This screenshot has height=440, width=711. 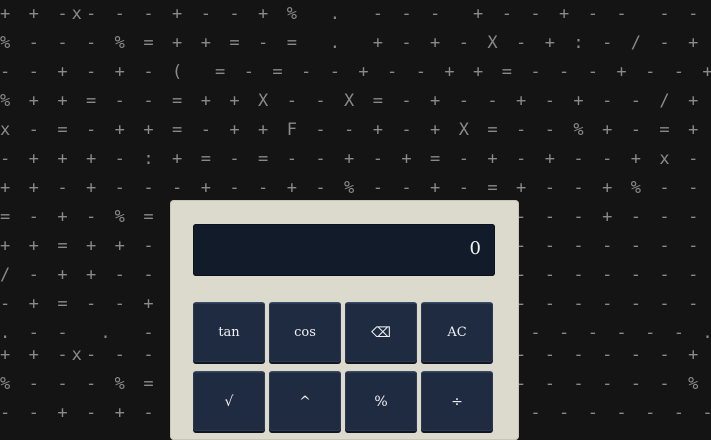 I want to click on all-clear-key: AC, so click(x=457, y=332).